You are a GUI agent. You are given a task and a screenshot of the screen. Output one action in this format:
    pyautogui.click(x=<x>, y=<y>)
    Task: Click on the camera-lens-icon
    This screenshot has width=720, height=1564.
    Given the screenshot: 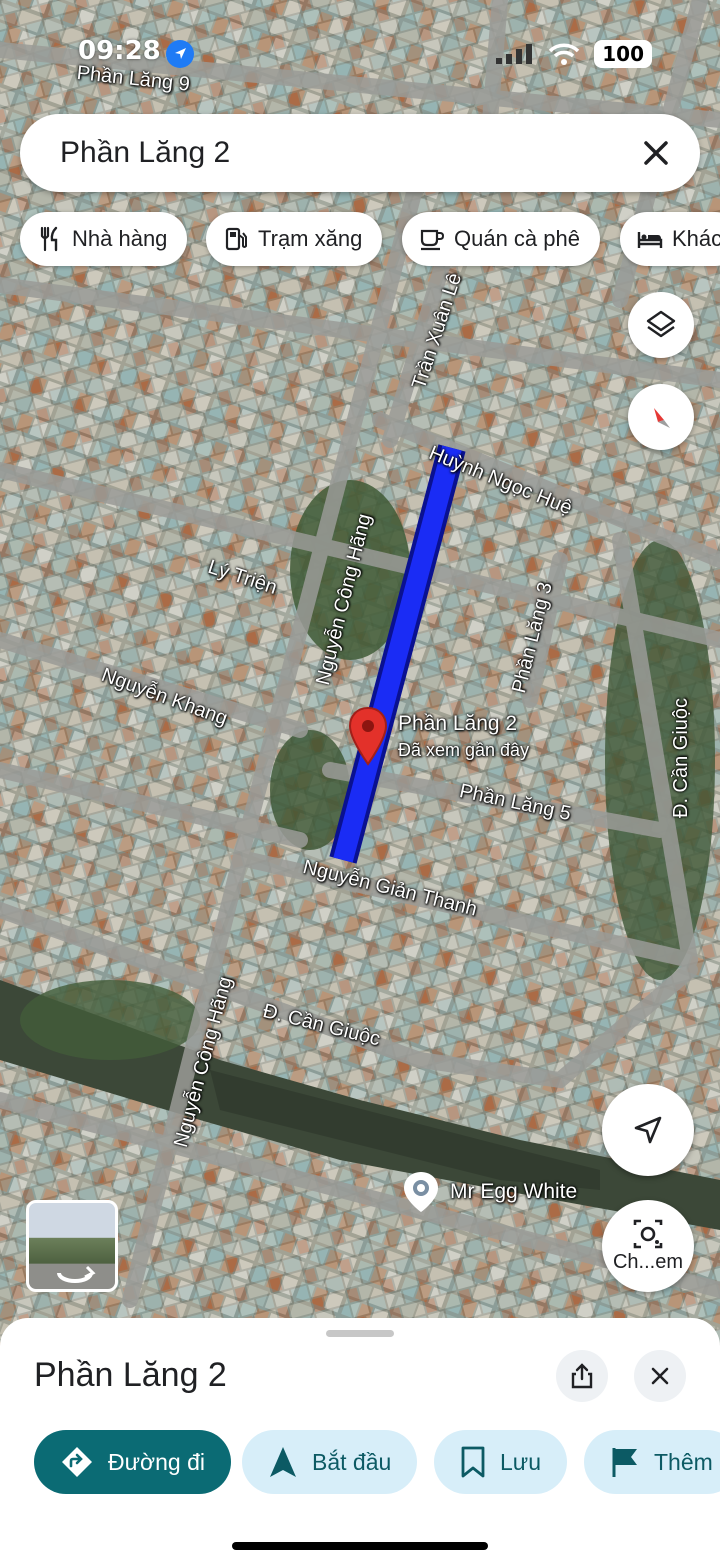 What is the action you would take?
    pyautogui.click(x=648, y=1233)
    